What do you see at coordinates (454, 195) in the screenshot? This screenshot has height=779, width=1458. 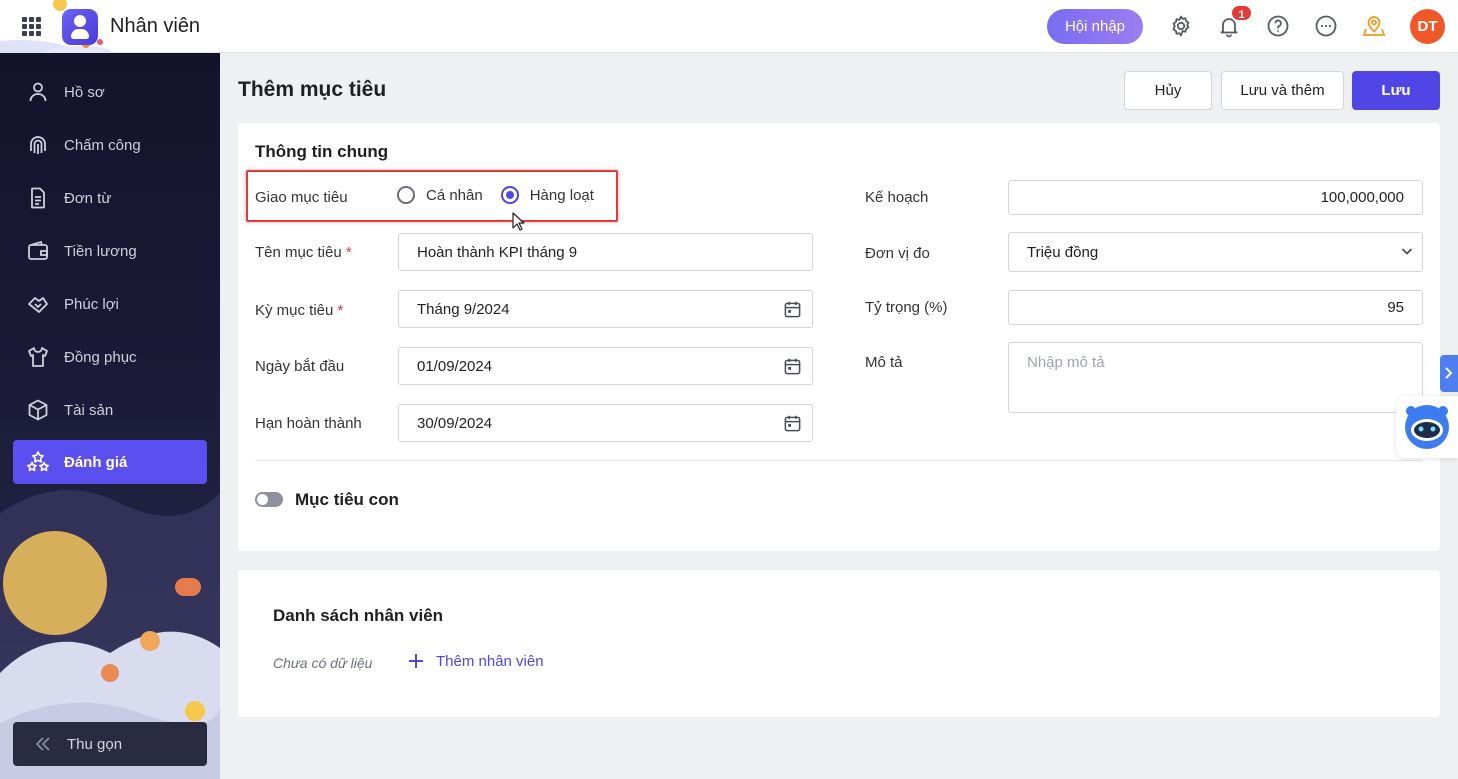 I see `radio-ca-nhan-label: Cá nhân` at bounding box center [454, 195].